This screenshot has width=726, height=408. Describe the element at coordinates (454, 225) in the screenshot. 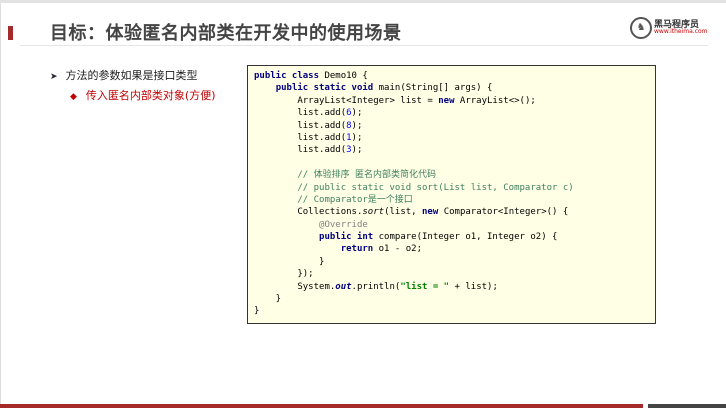

I see `code-line: @Override` at that location.